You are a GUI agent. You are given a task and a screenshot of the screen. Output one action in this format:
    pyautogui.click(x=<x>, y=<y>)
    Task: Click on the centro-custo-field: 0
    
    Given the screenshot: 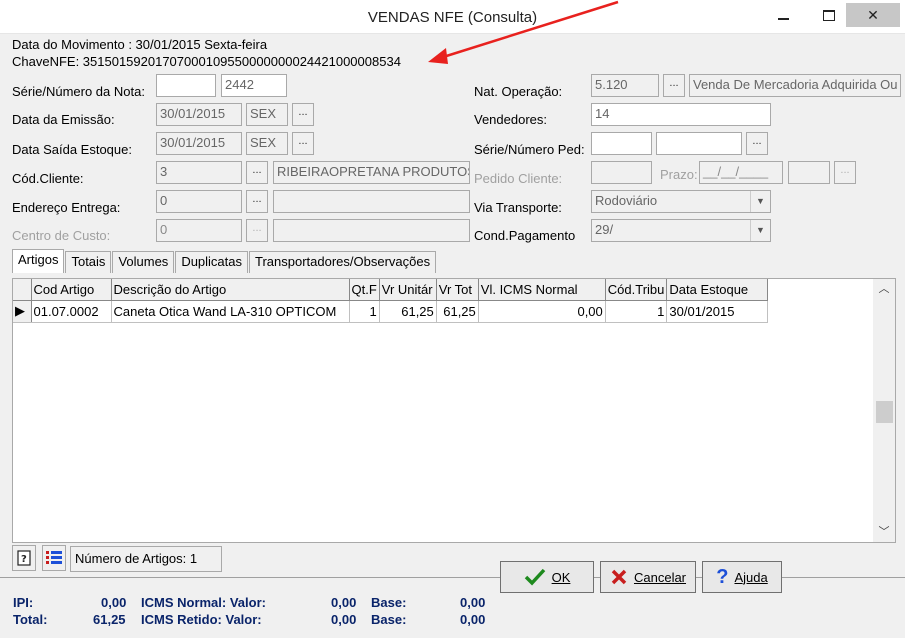 What is the action you would take?
    pyautogui.click(x=199, y=230)
    